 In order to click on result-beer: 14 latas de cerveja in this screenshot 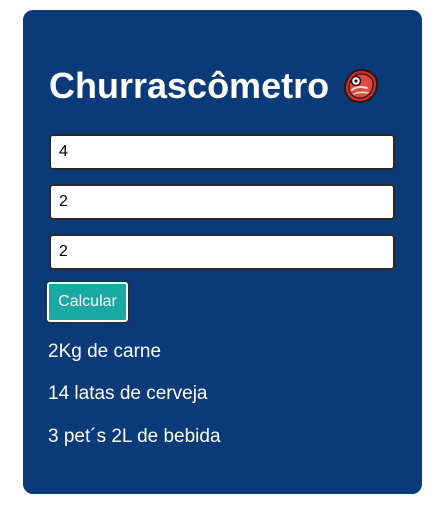, I will do `click(128, 393)`.